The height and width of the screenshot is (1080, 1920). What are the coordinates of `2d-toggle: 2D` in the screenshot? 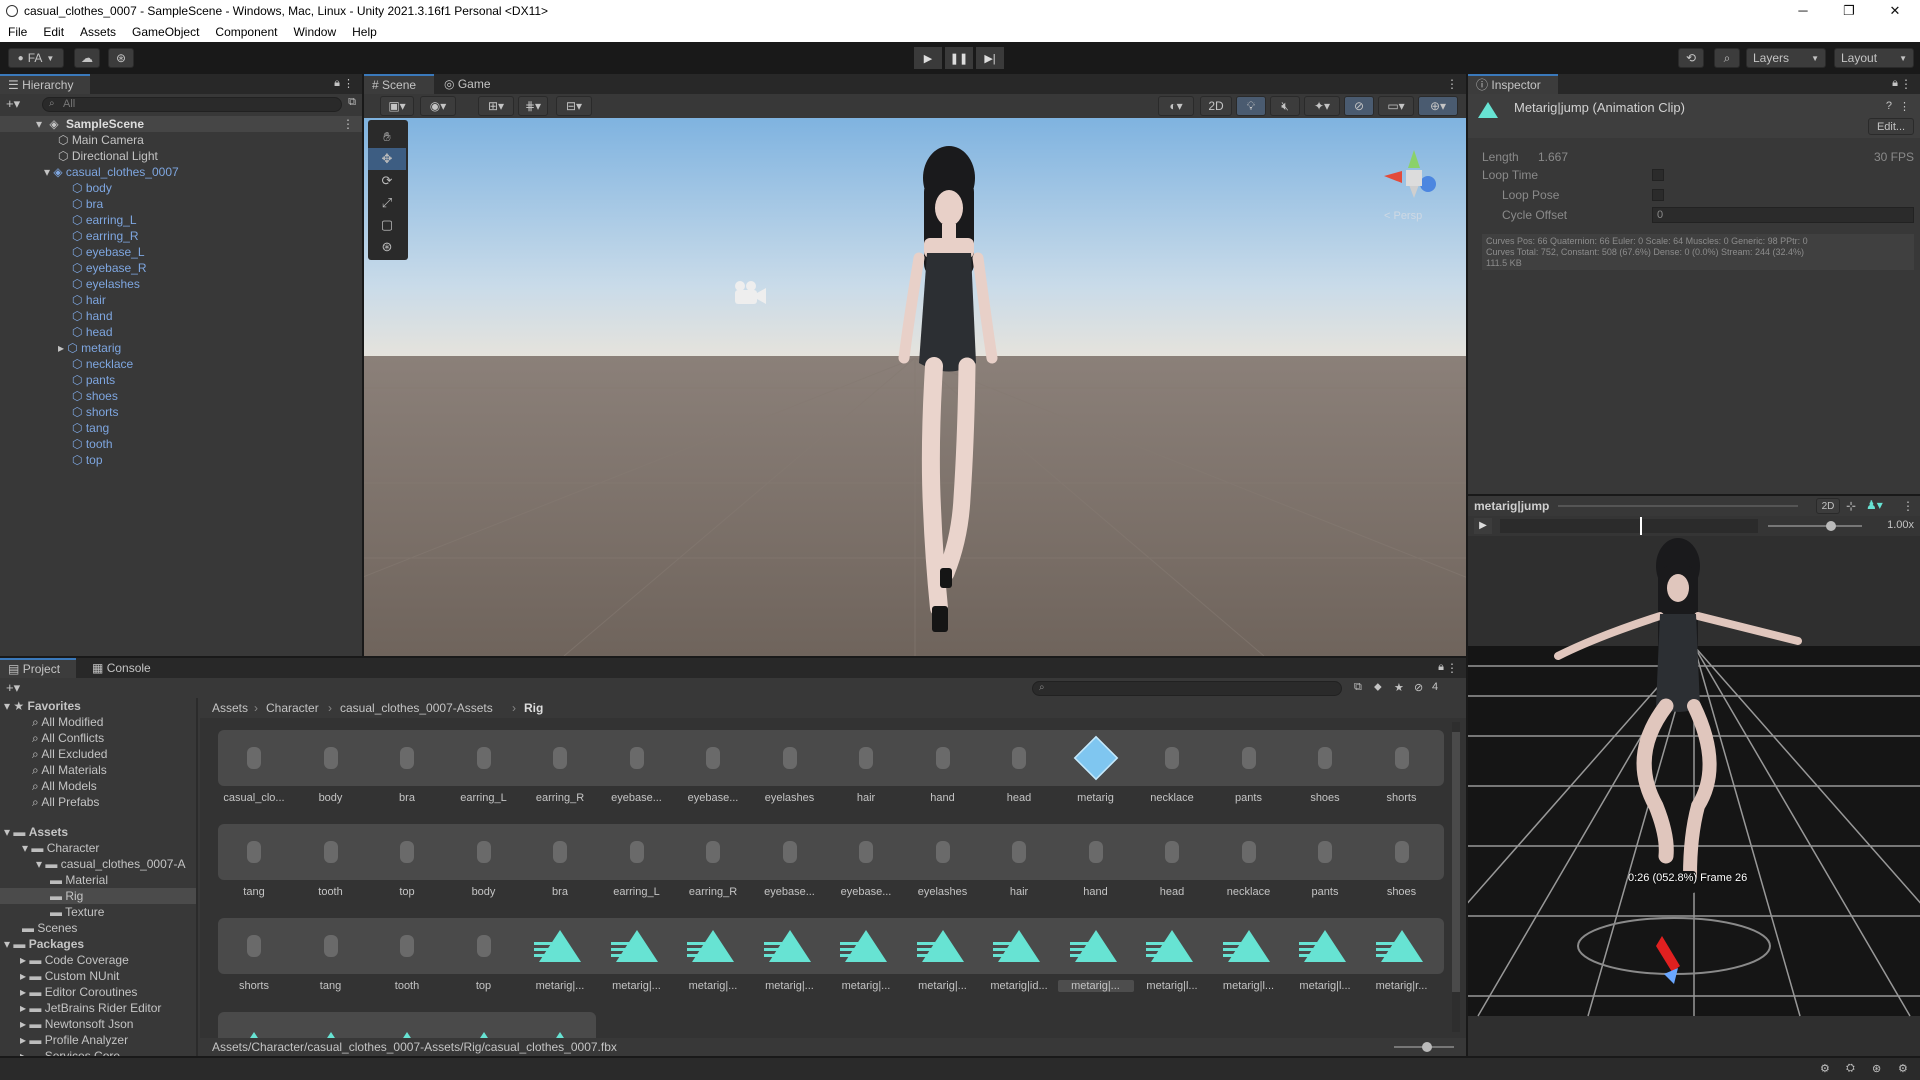 It's located at (1216, 106).